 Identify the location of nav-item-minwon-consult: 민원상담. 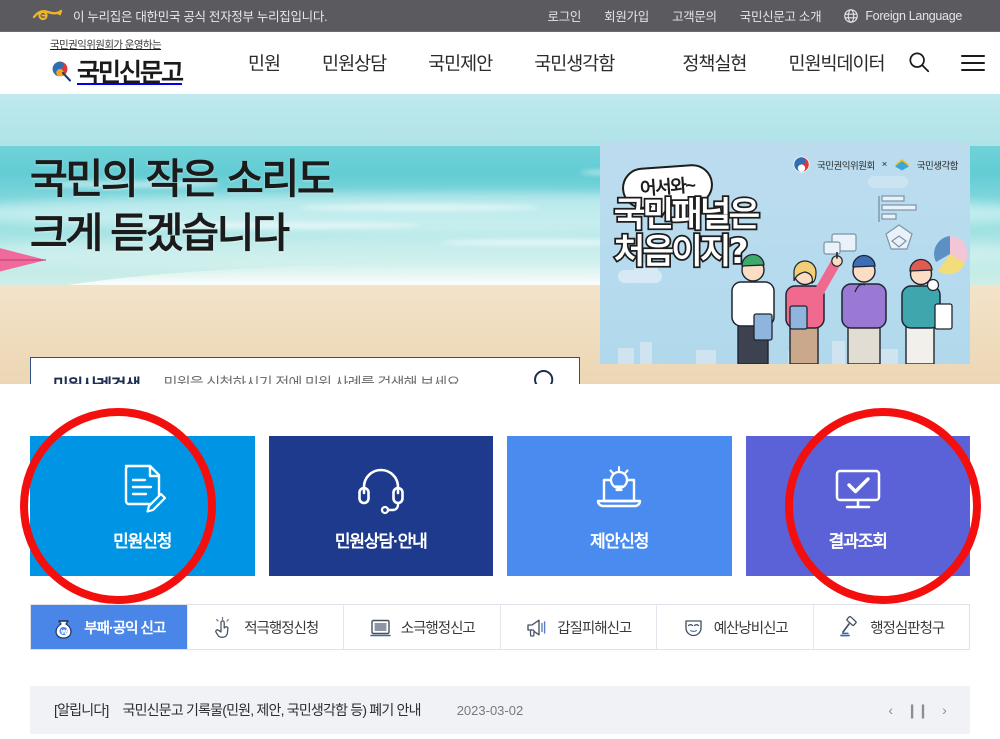
(354, 63).